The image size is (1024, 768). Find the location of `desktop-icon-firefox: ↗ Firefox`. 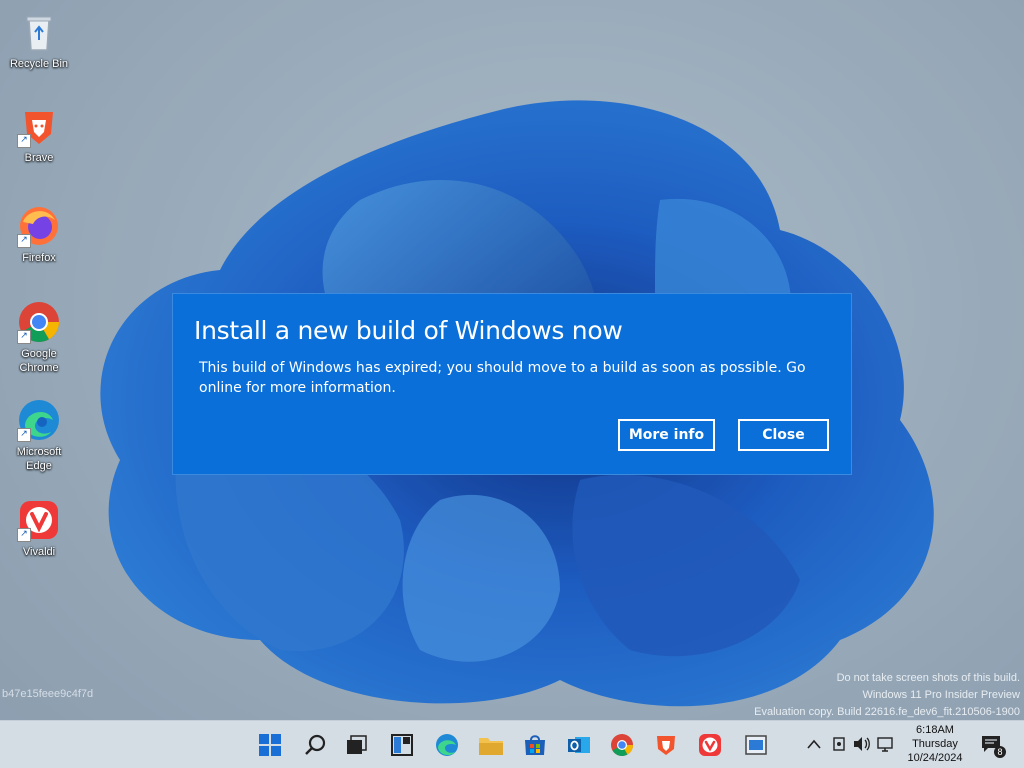

desktop-icon-firefox: ↗ Firefox is located at coordinates (39, 234).